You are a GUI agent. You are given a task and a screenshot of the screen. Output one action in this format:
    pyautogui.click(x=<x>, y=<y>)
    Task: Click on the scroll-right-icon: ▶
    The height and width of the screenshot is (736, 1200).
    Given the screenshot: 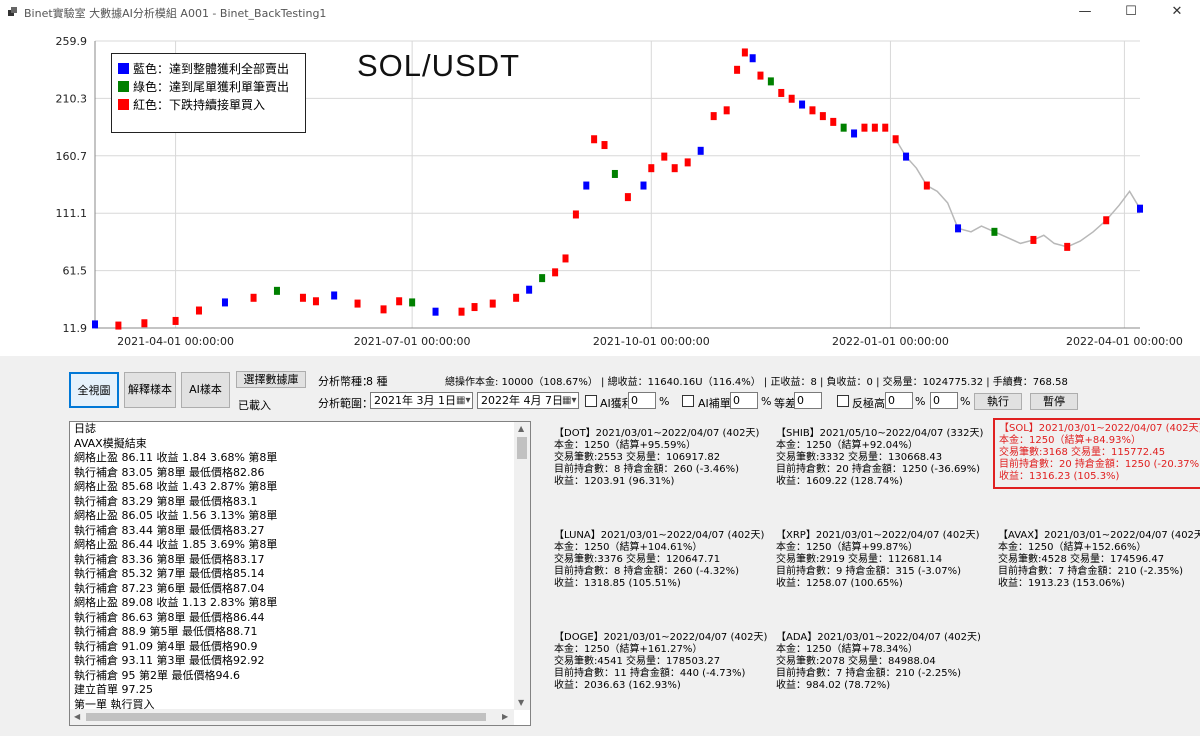 What is the action you would take?
    pyautogui.click(x=505, y=716)
    